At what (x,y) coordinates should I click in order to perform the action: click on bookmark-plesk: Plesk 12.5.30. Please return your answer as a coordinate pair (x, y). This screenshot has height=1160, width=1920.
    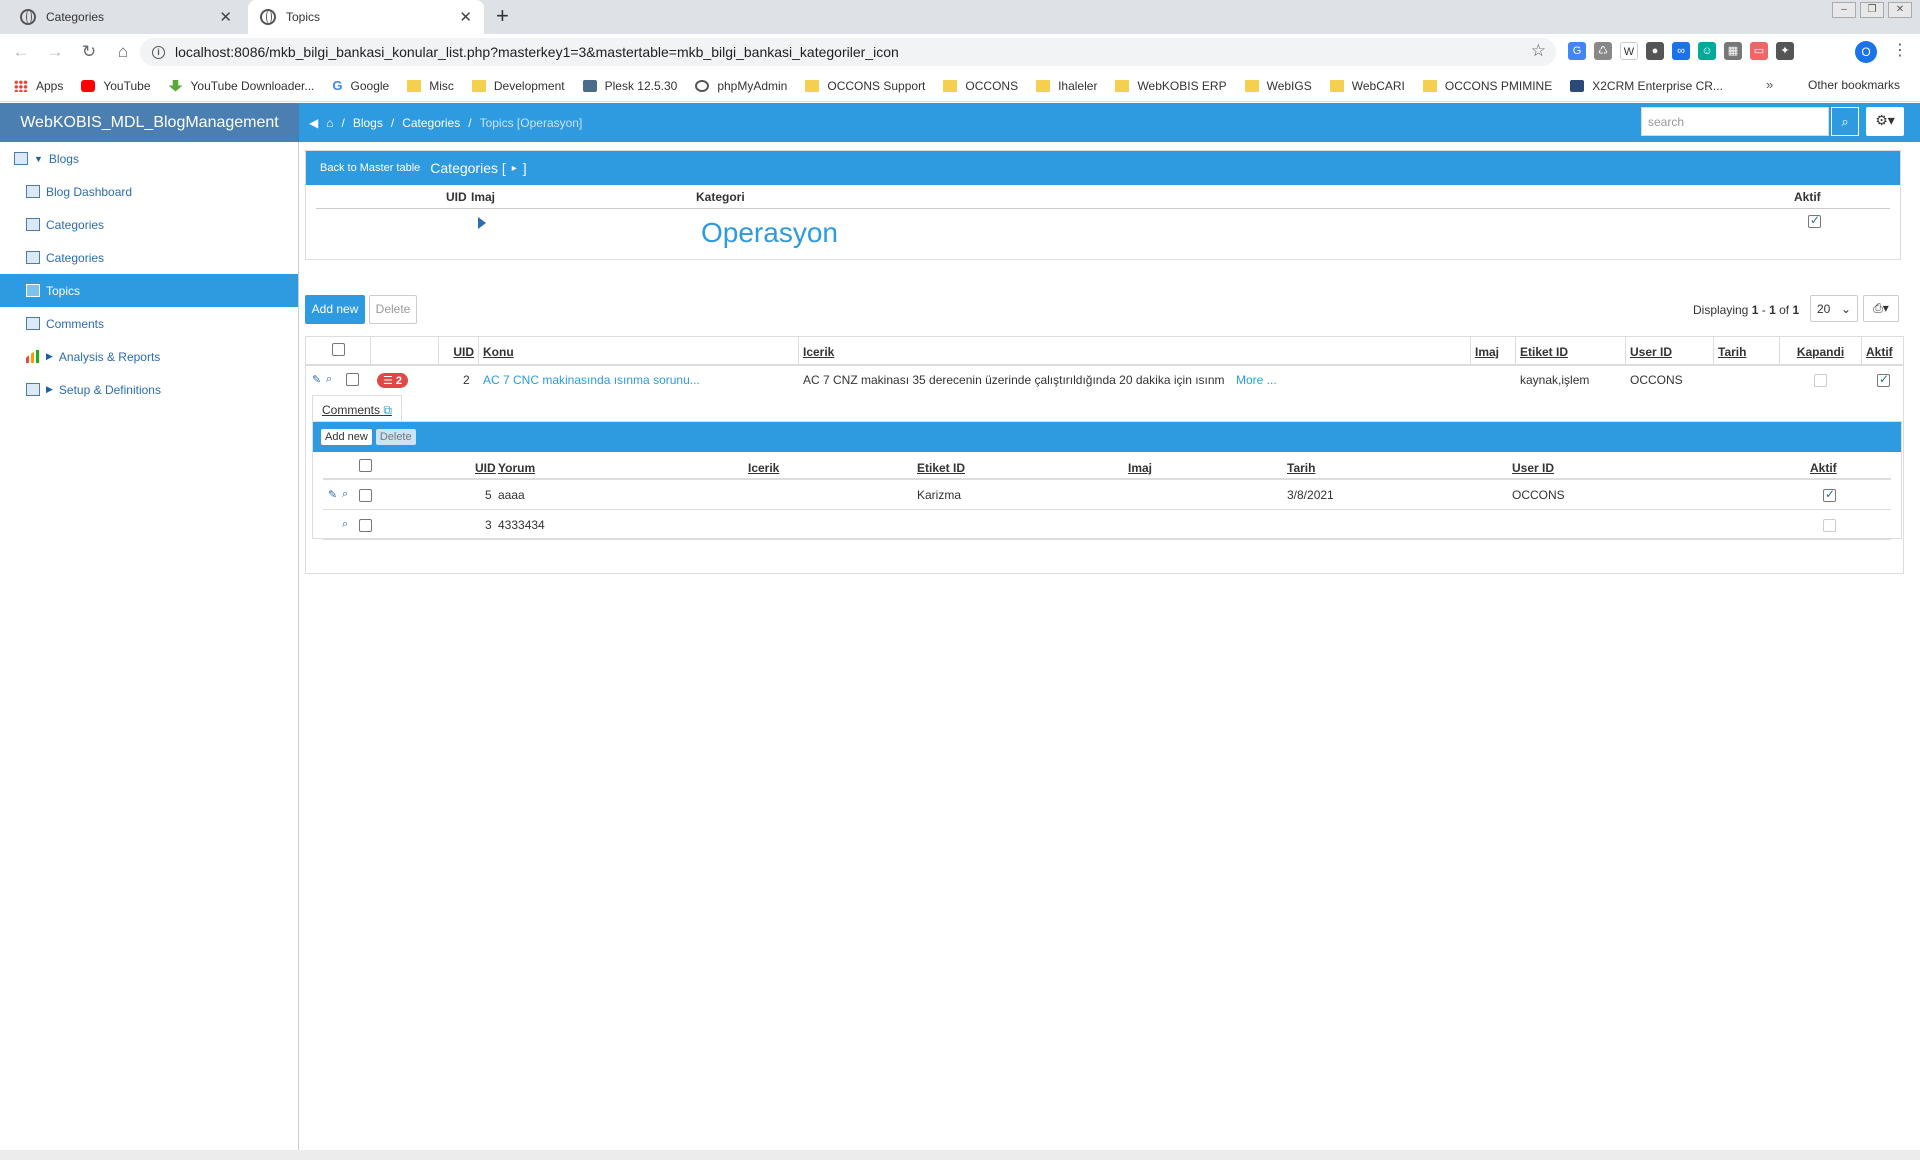
    Looking at the image, I should click on (629, 86).